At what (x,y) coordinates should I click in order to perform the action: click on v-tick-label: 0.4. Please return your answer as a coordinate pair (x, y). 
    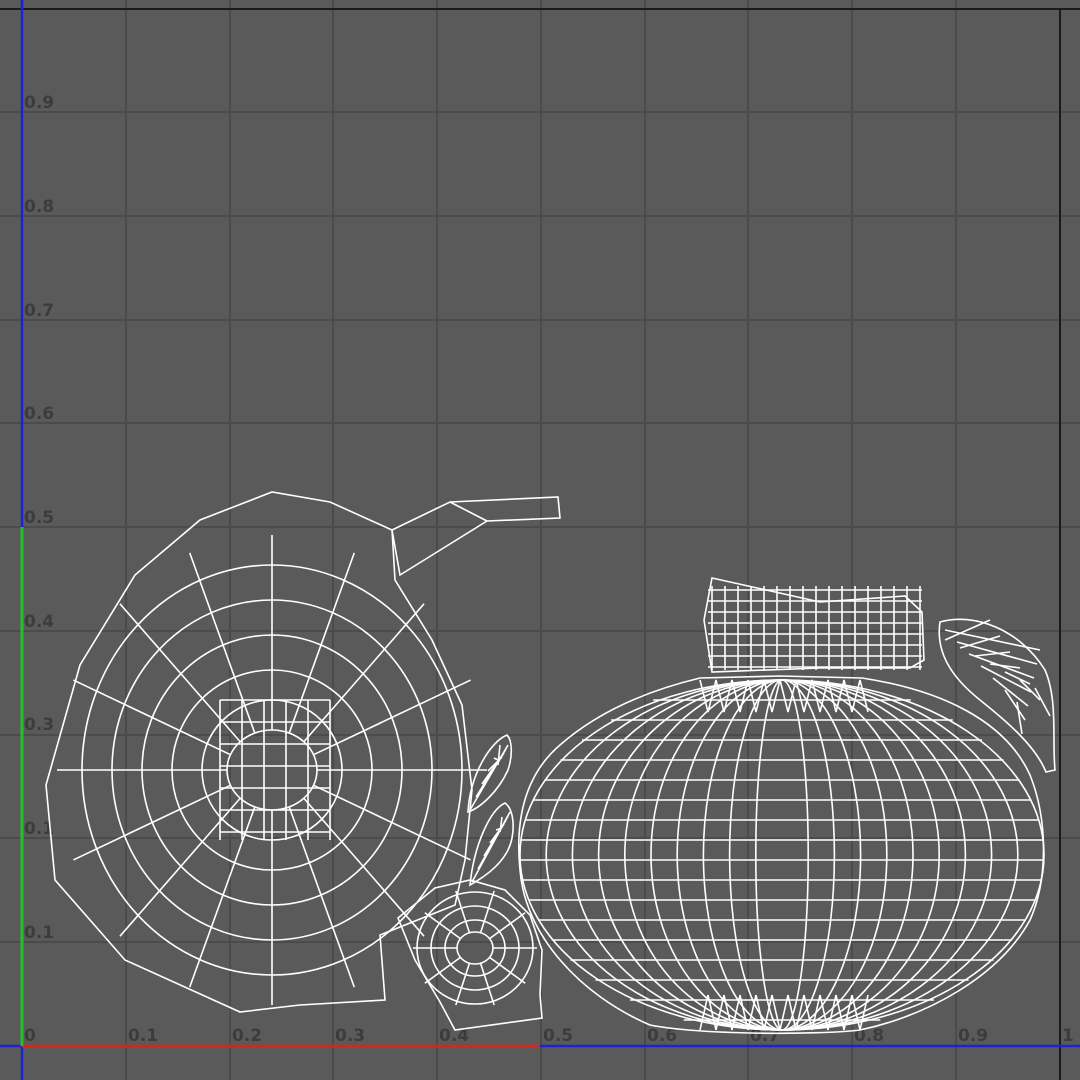
    Looking at the image, I should click on (39, 622).